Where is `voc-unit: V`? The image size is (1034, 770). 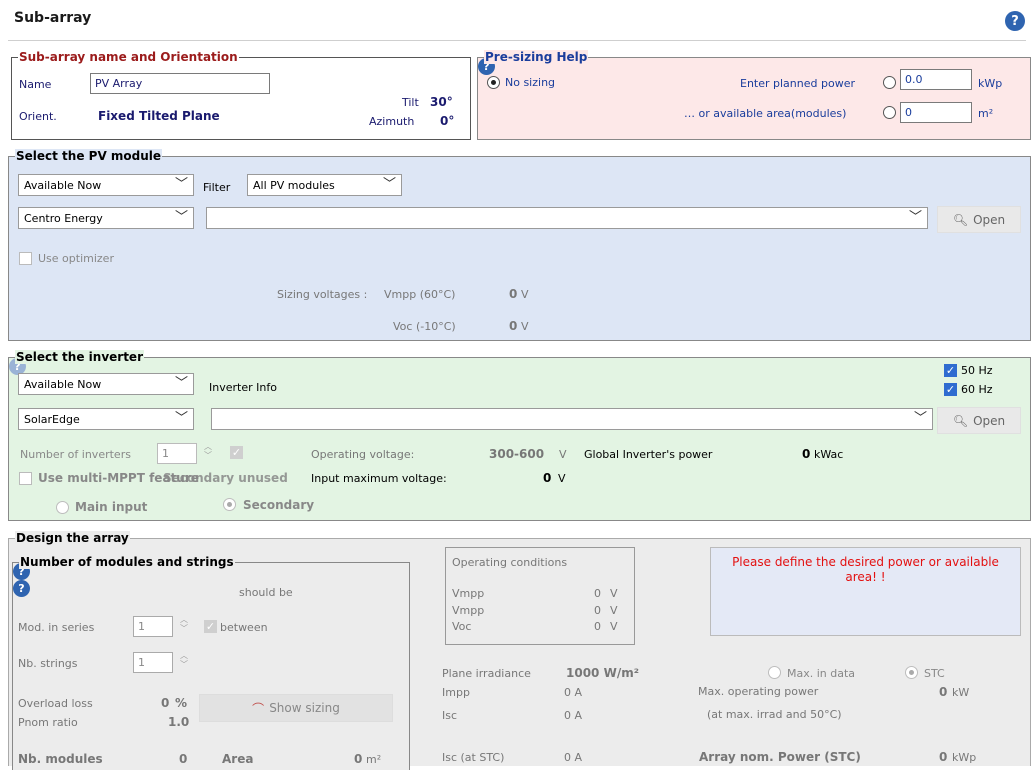
voc-unit: V is located at coordinates (525, 326).